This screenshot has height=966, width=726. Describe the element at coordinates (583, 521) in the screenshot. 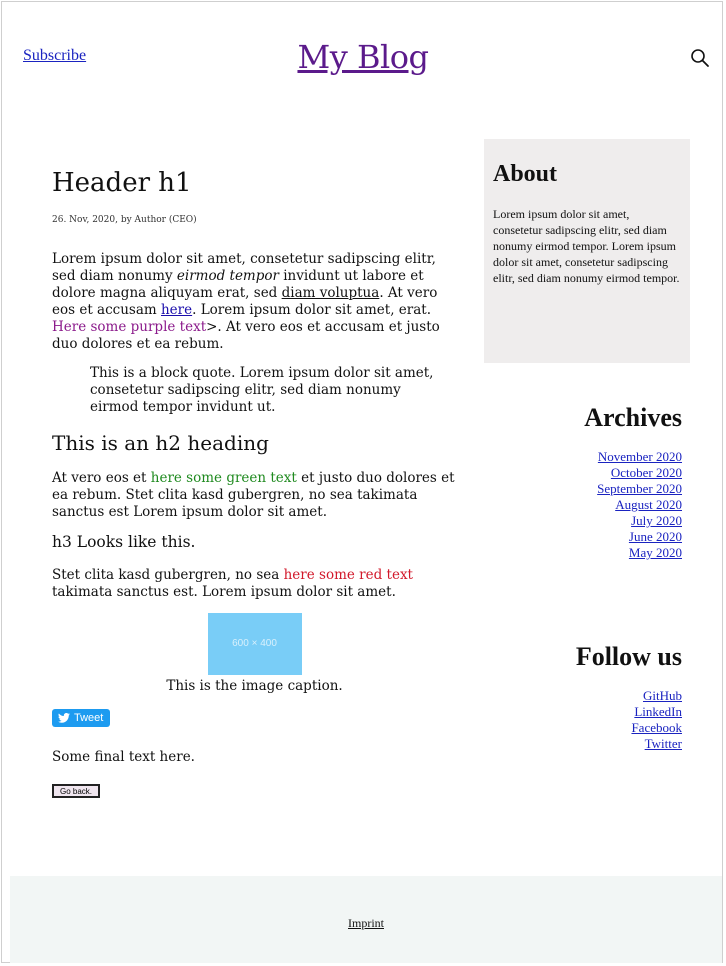

I see `list-item: July 2020` at that location.